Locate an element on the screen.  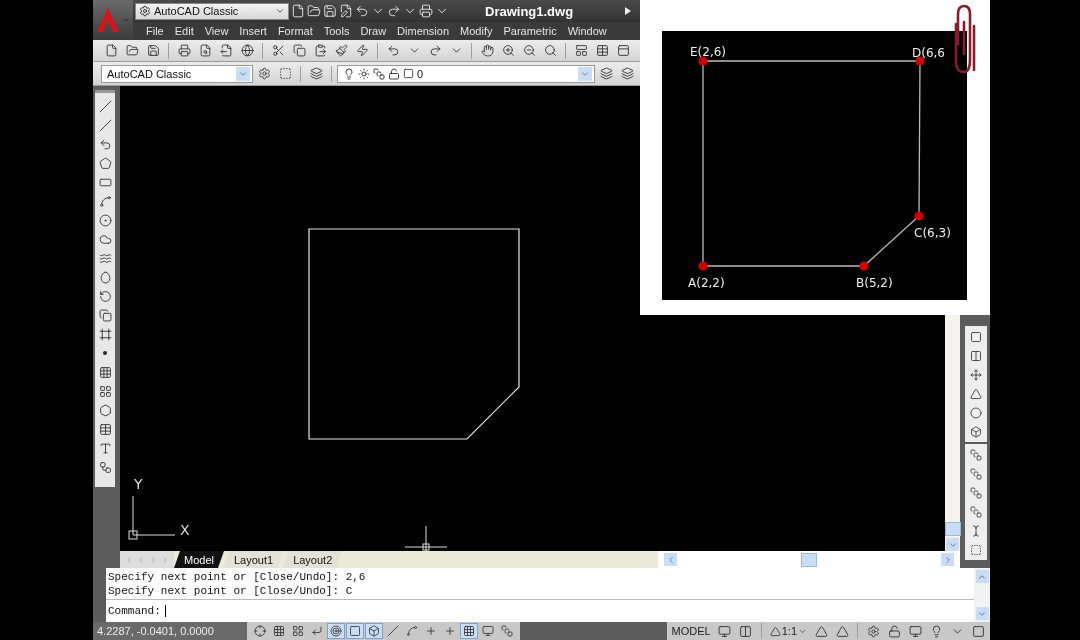
point-label: D(6,6 is located at coordinates (928, 52).